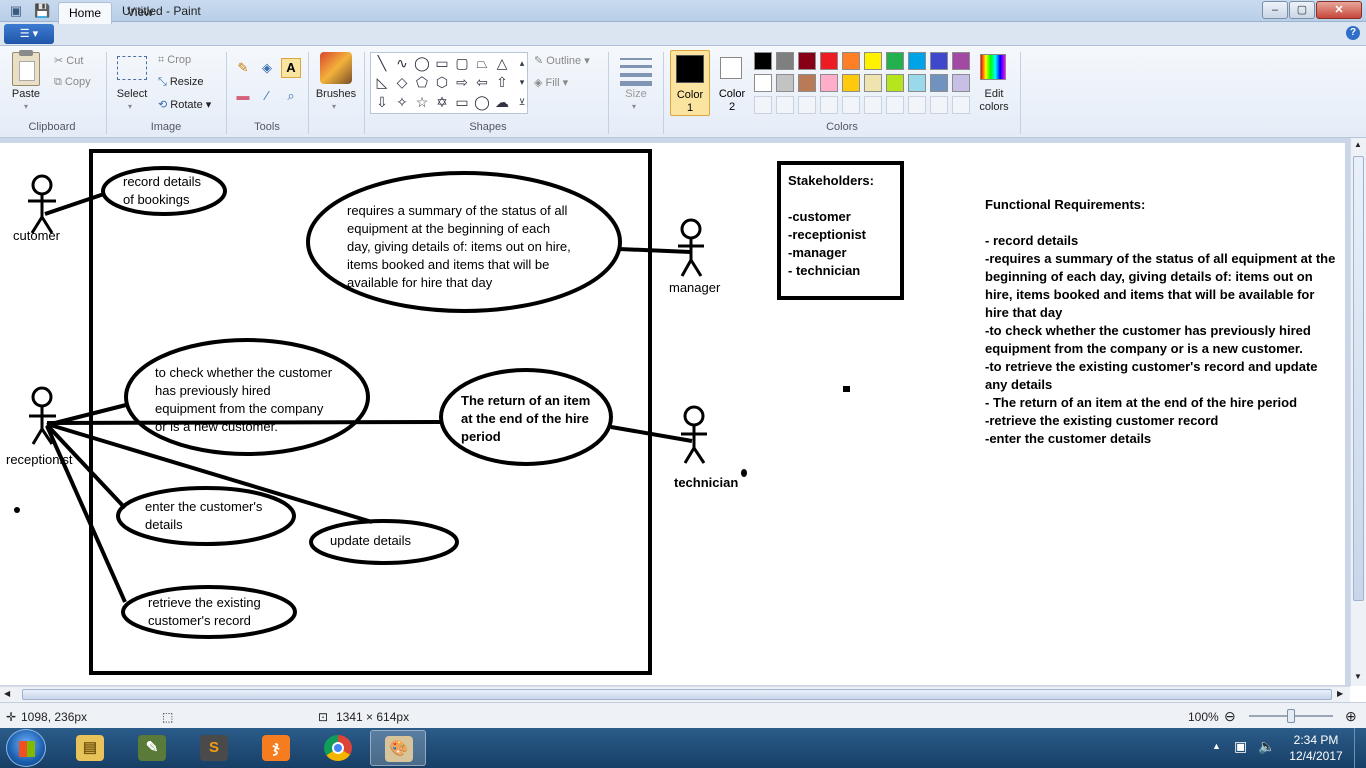  What do you see at coordinates (267, 68) in the screenshot?
I see `fill-bucket-icon: ◈` at bounding box center [267, 68].